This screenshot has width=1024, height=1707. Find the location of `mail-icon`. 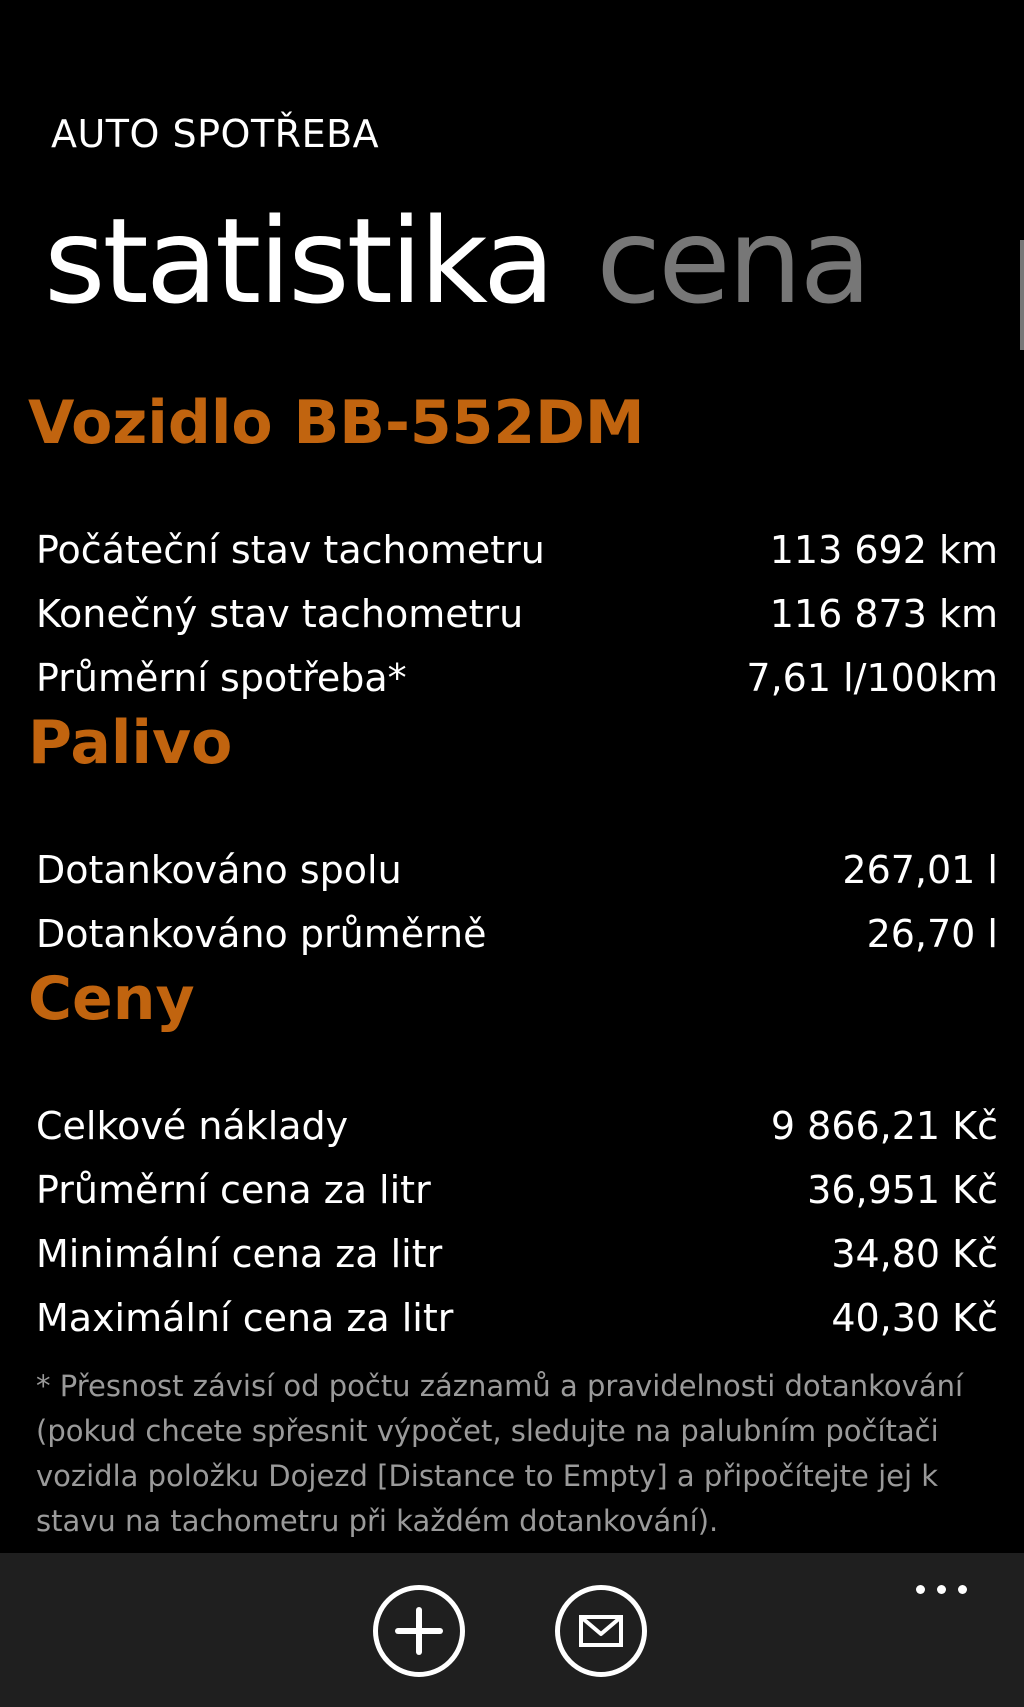

mail-icon is located at coordinates (601, 1631).